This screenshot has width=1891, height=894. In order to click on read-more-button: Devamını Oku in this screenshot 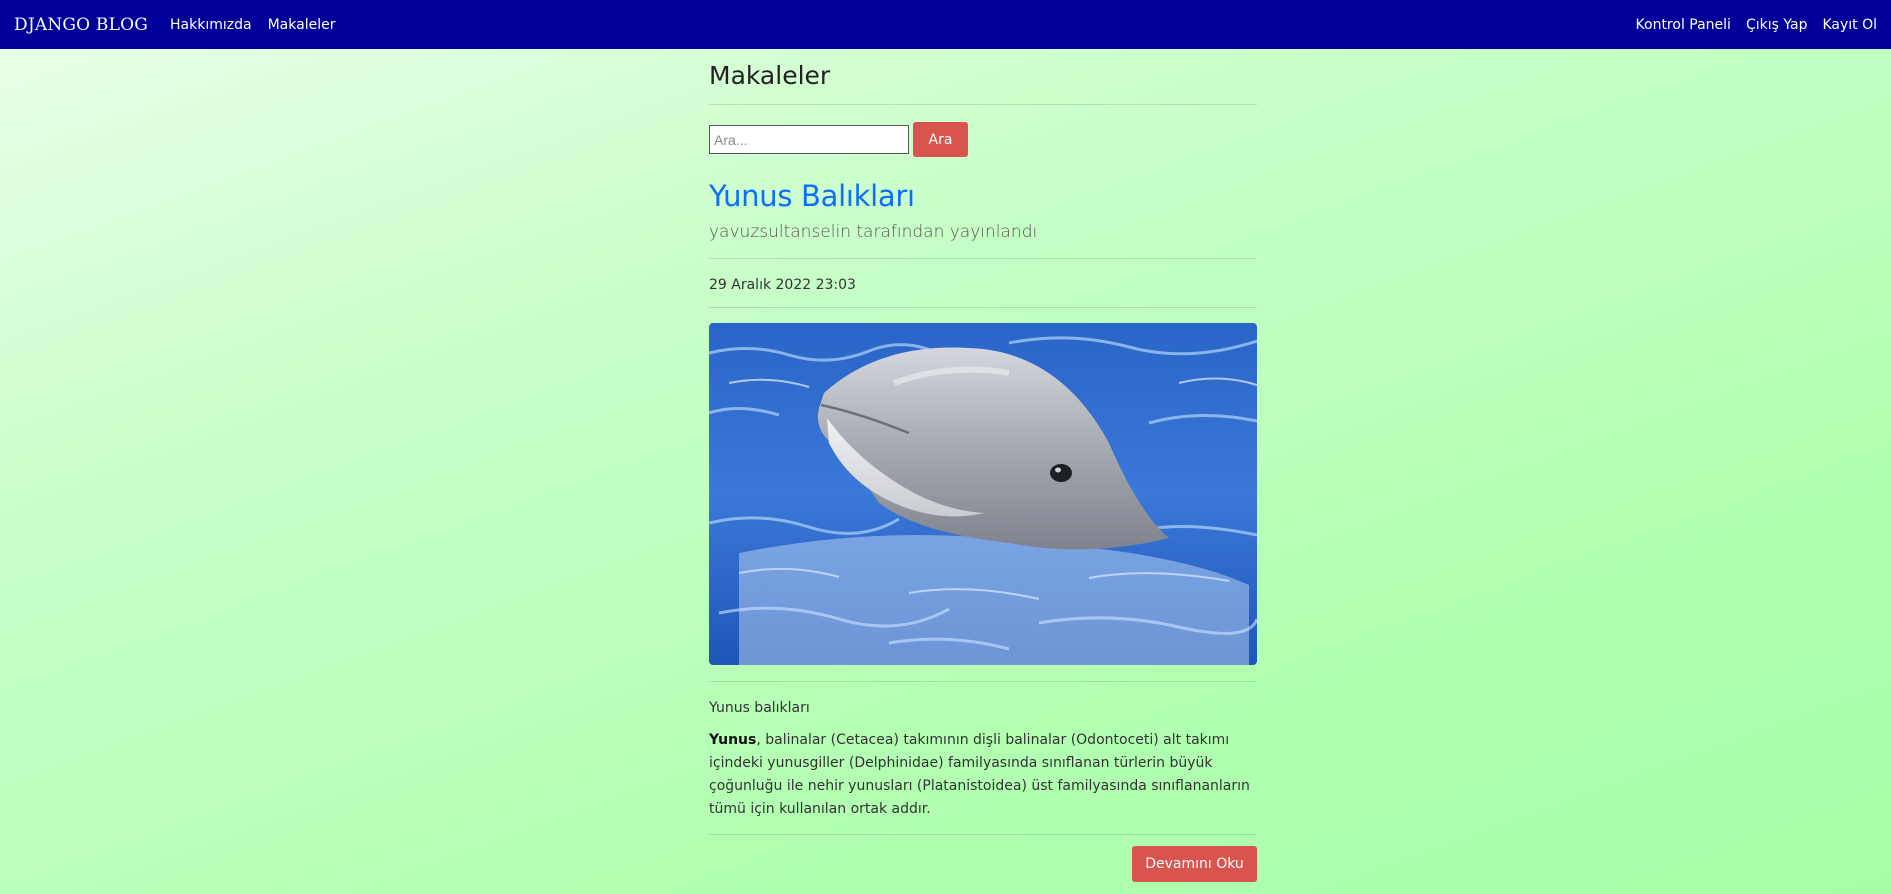, I will do `click(1194, 863)`.